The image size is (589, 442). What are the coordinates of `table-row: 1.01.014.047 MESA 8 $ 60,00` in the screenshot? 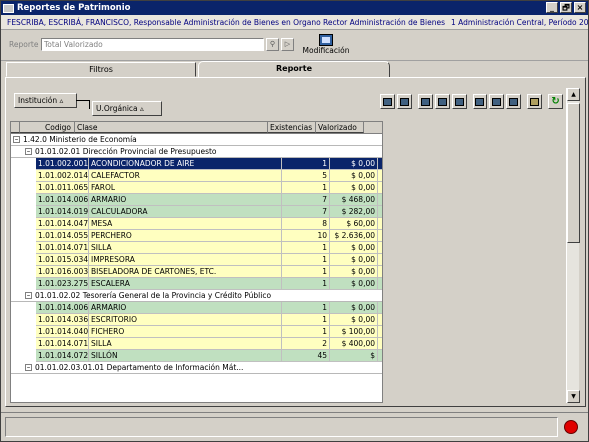 It's located at (209, 224).